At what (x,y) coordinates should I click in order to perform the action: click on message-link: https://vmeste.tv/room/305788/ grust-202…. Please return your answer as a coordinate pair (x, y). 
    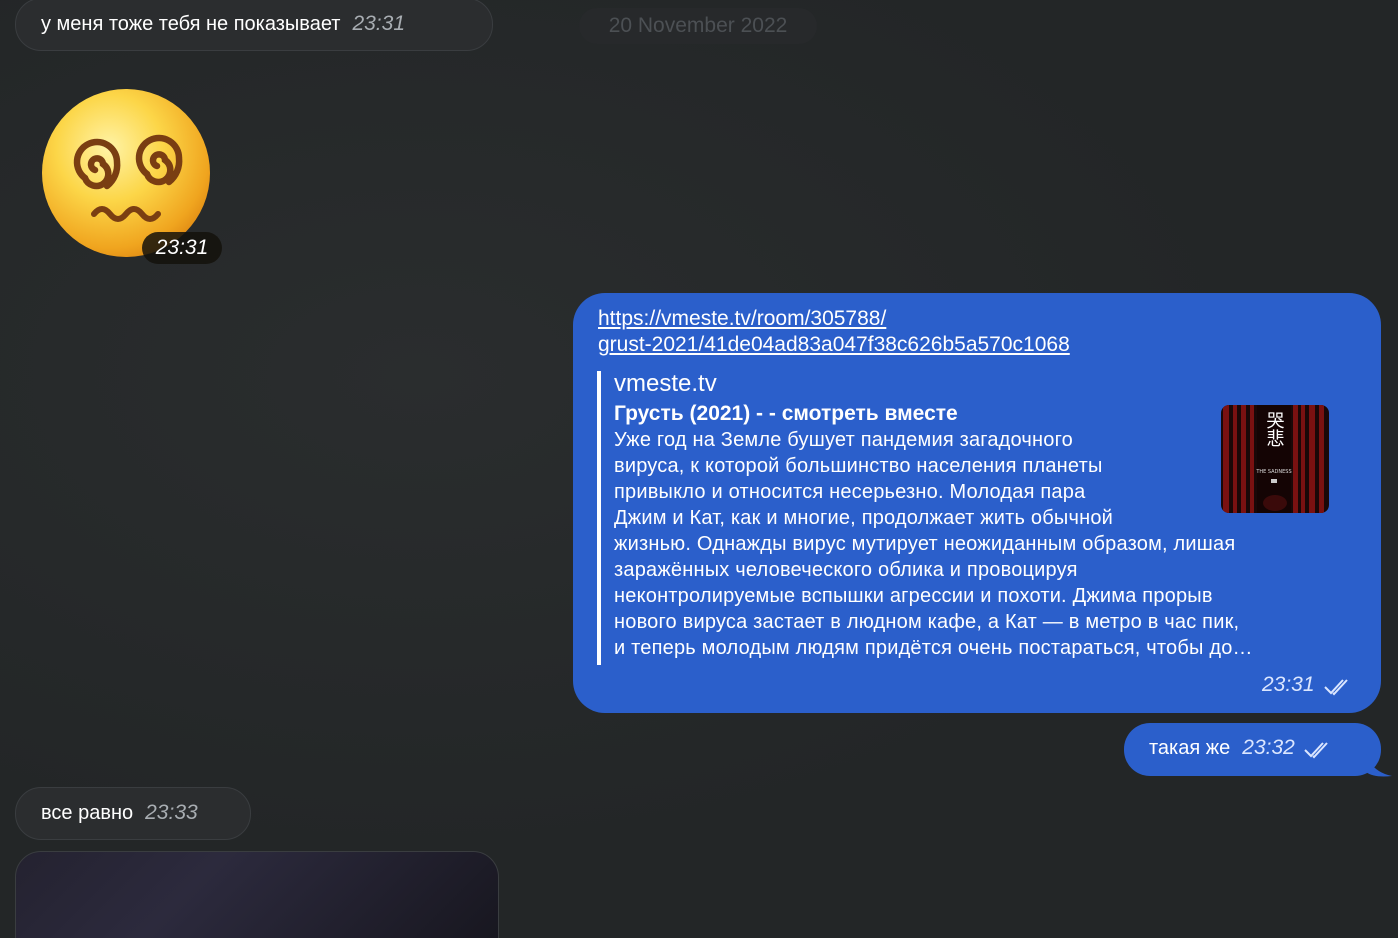
    Looking at the image, I should click on (834, 332).